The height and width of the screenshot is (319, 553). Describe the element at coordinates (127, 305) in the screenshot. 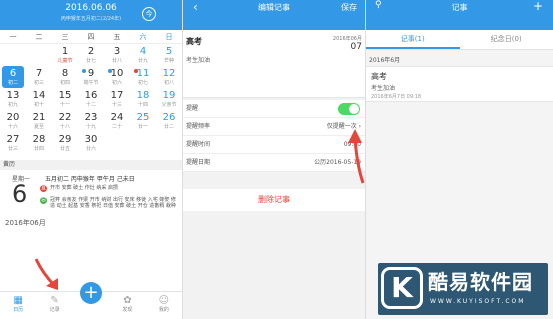

I see `tab-discover: ✿ 发现` at that location.